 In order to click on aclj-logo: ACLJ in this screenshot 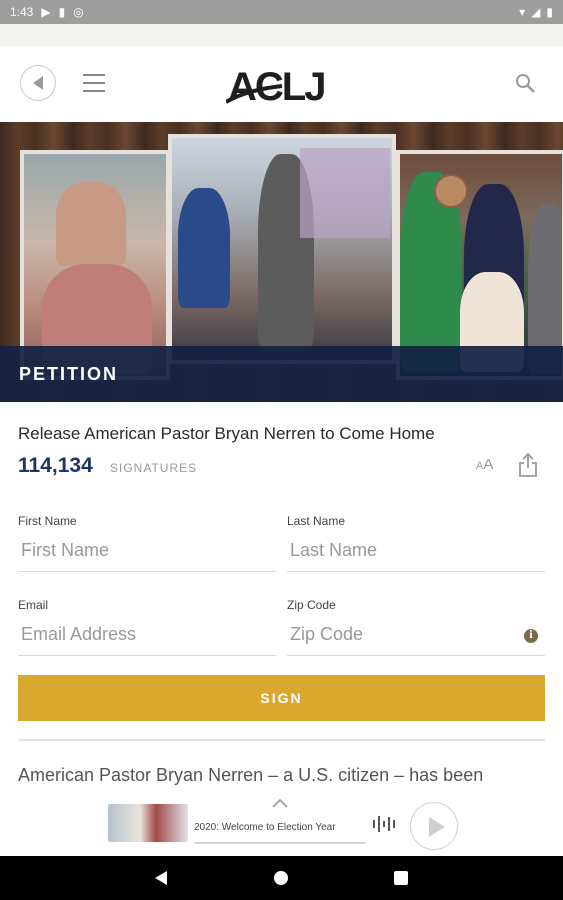, I will do `click(283, 84)`.